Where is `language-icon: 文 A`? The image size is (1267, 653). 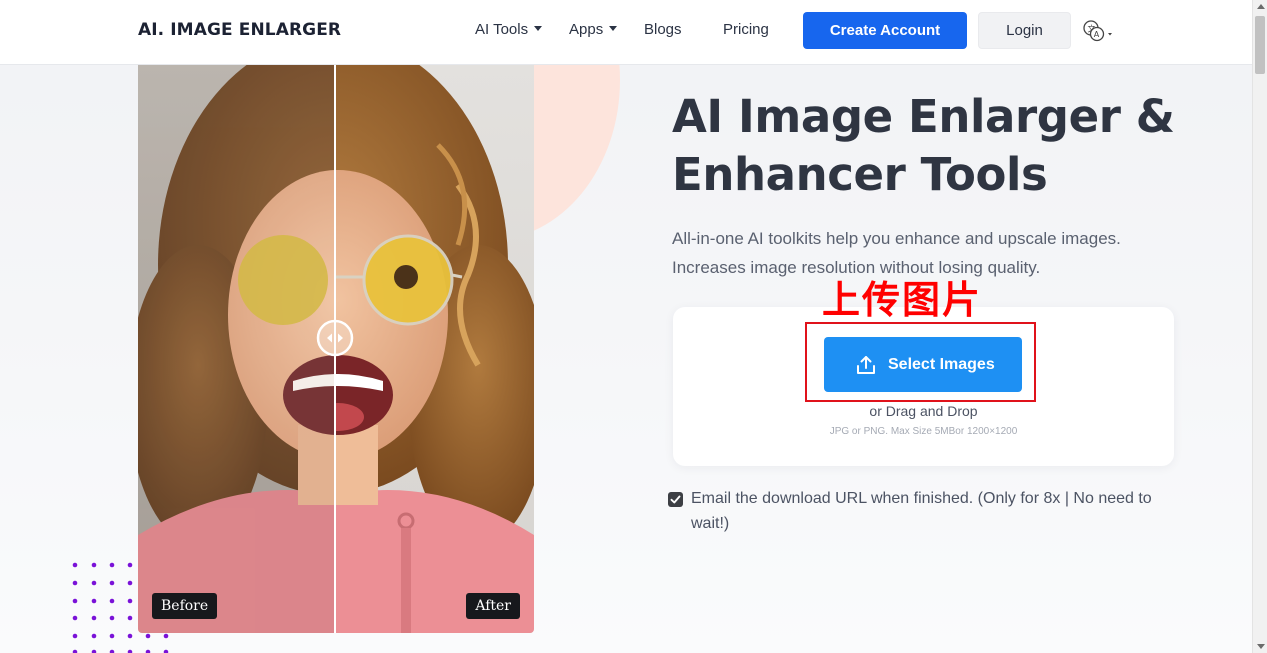 language-icon: 文 A is located at coordinates (1097, 31).